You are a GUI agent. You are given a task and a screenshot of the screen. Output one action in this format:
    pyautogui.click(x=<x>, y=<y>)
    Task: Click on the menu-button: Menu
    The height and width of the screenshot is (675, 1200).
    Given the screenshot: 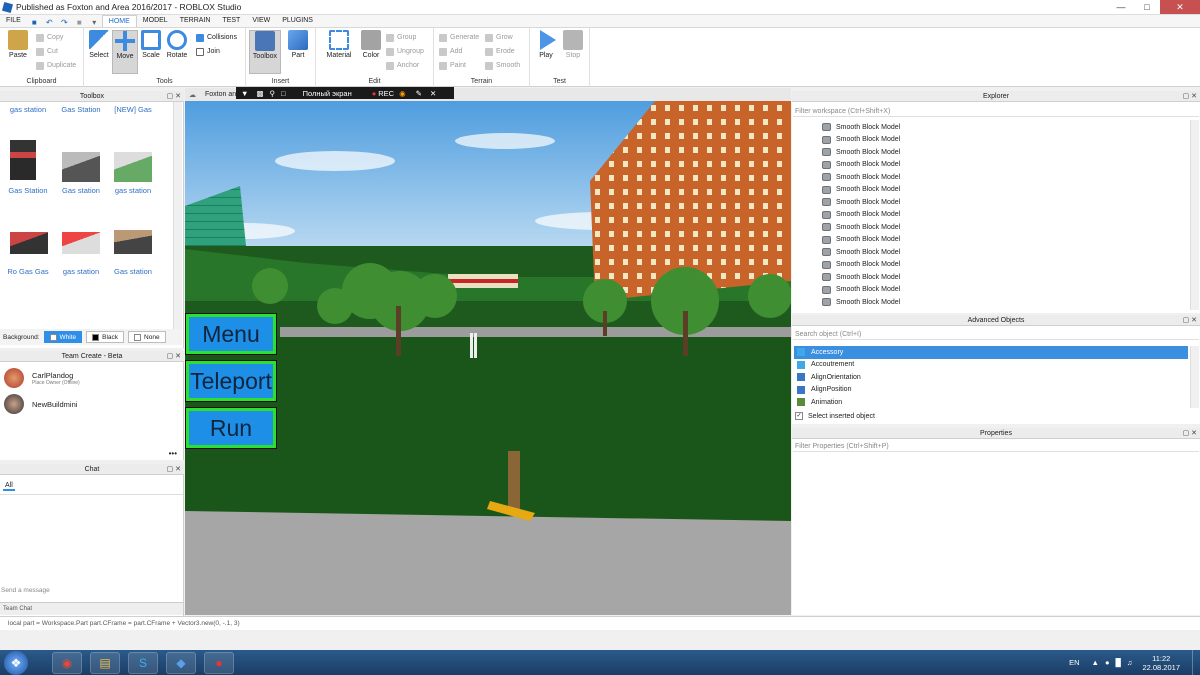 What is the action you would take?
    pyautogui.click(x=231, y=334)
    